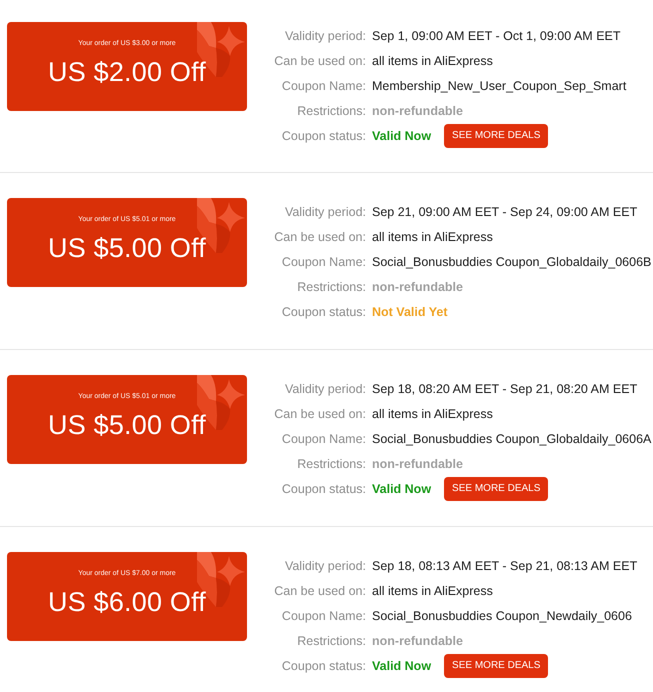  I want to click on field-value: Sep 18, 08:20 AM EET - Sep 21, 08:20 AM EET, so click(505, 389).